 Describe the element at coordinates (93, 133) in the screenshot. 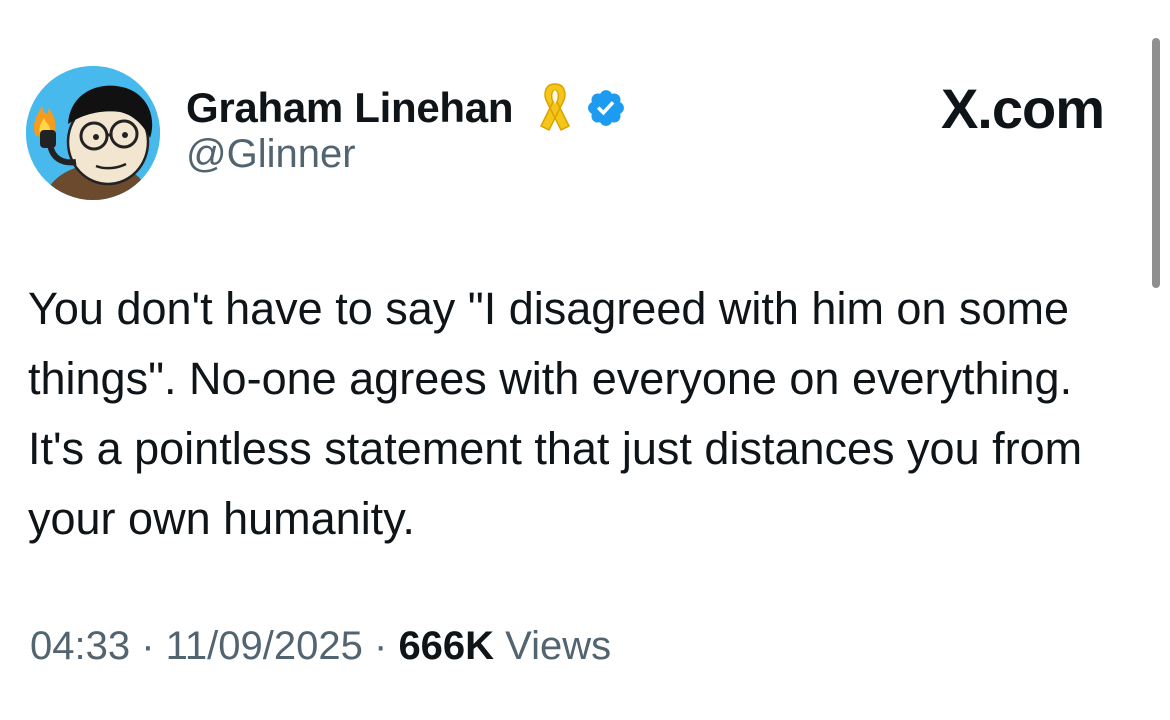

I see `avatar` at that location.